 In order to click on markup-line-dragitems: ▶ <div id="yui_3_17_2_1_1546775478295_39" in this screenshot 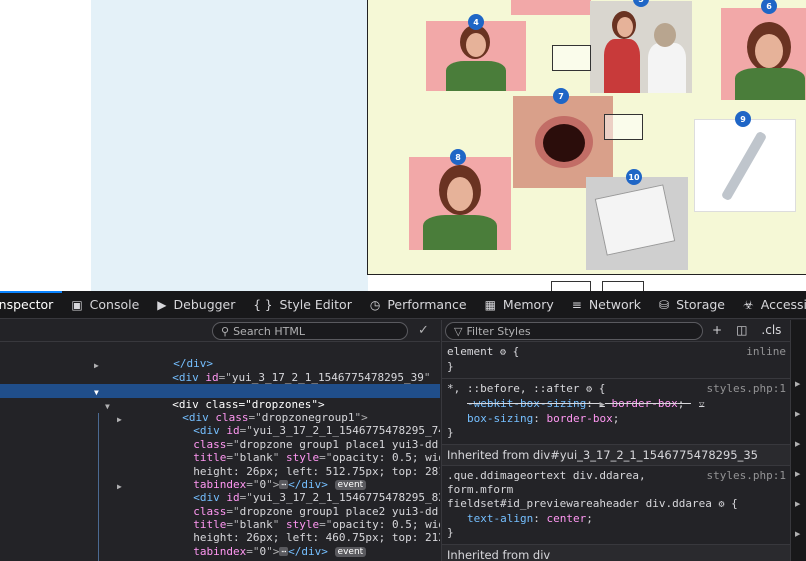, I will do `click(220, 370)`.